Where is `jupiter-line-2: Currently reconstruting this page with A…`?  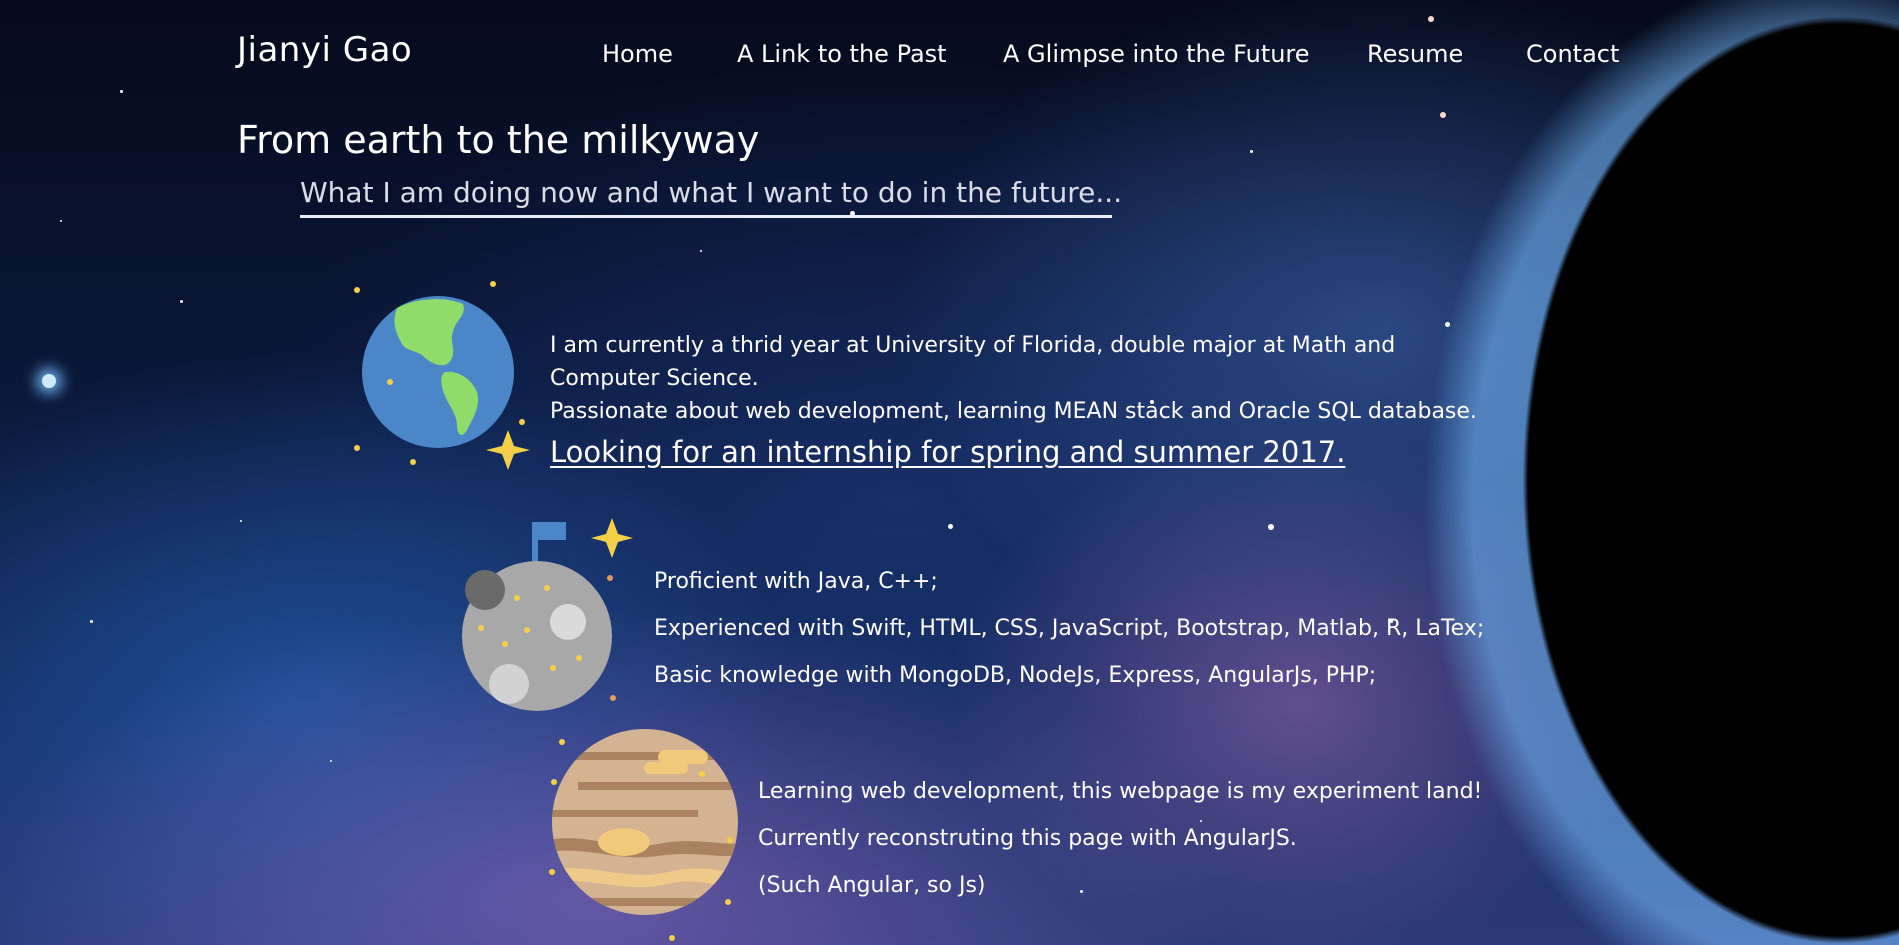
jupiter-line-2: Currently reconstruting this page with A… is located at coordinates (1027, 838).